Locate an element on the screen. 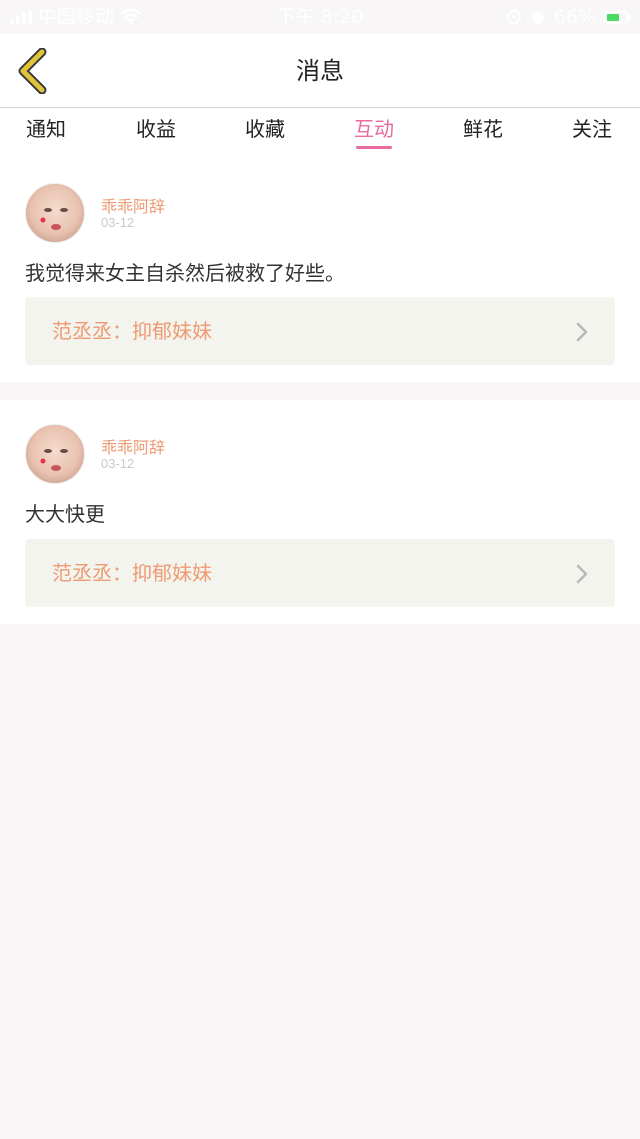  battery-percent: 66% is located at coordinates (574, 17).